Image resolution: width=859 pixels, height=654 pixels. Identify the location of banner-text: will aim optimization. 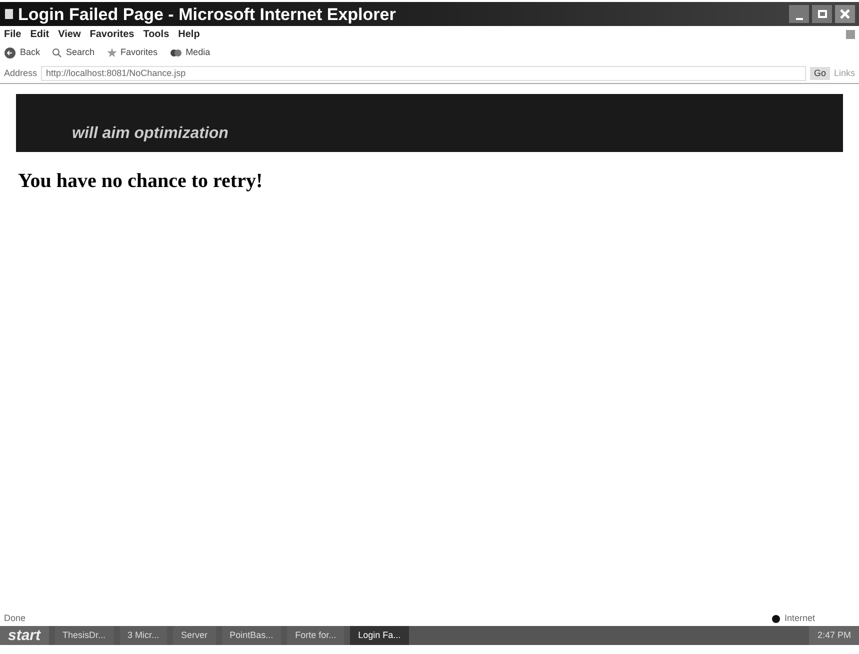
(150, 134).